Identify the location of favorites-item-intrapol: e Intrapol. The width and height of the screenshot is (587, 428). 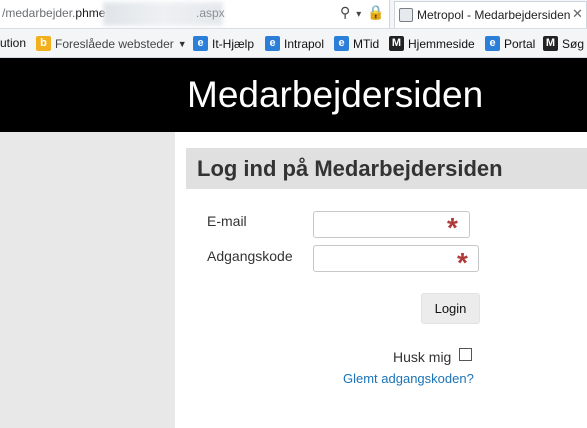
(294, 43).